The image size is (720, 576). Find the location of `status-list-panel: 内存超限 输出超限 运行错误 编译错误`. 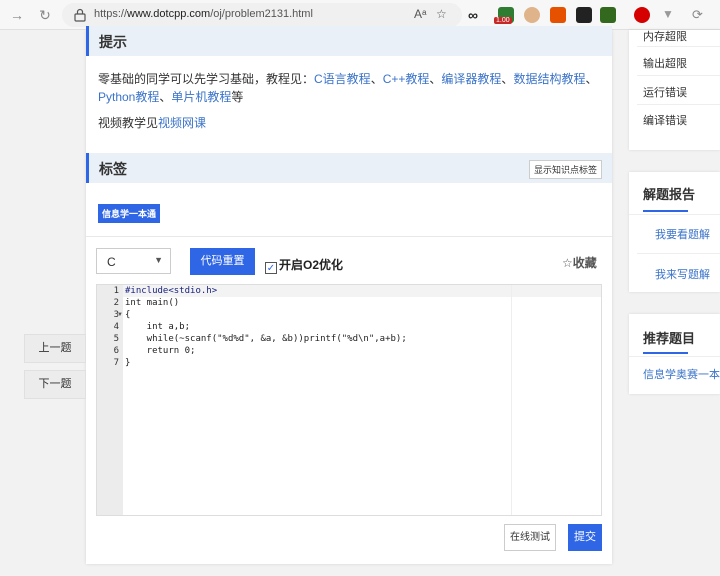

status-list-panel: 内存超限 输出超限 运行错误 编译错误 is located at coordinates (674, 90).